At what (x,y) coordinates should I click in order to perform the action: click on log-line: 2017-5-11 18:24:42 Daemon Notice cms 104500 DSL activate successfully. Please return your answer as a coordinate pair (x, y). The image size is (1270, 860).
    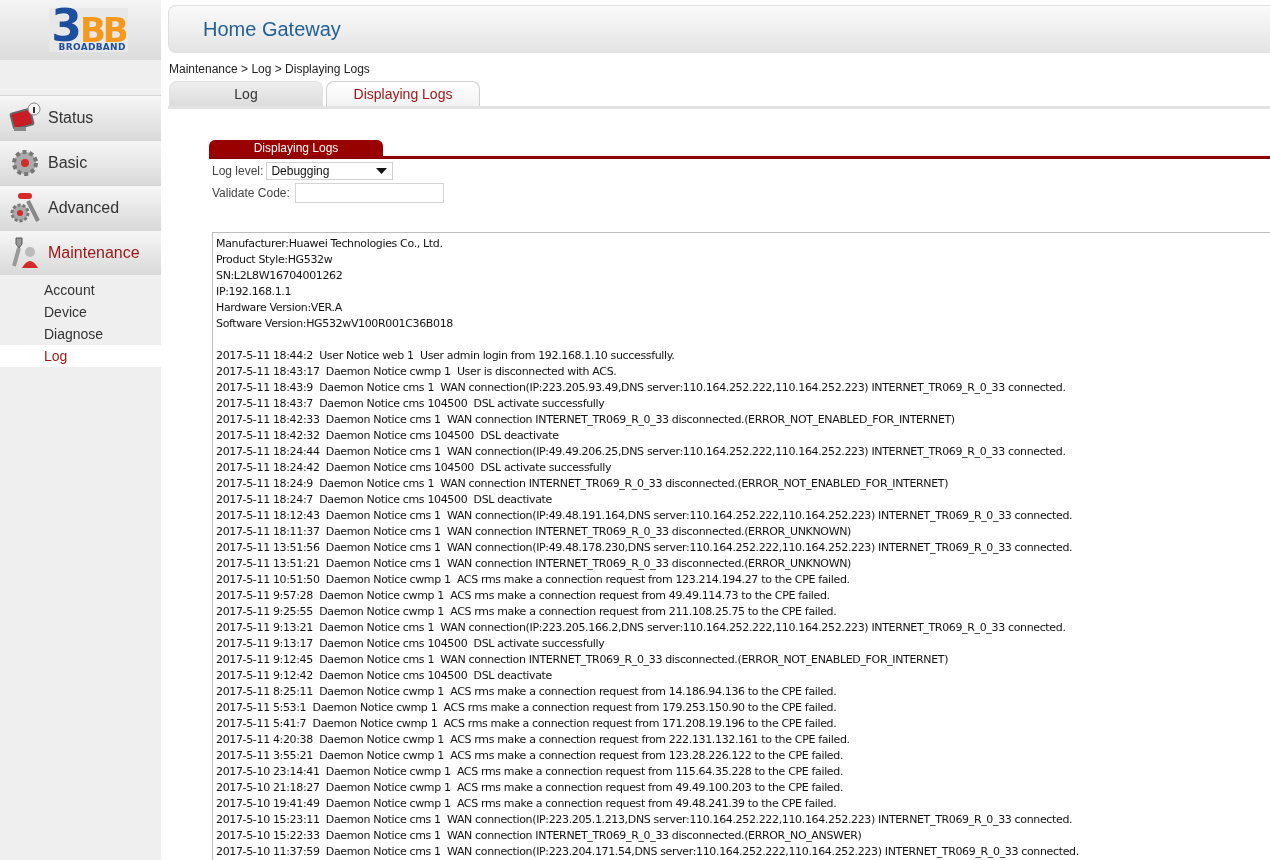
    Looking at the image, I should click on (414, 468).